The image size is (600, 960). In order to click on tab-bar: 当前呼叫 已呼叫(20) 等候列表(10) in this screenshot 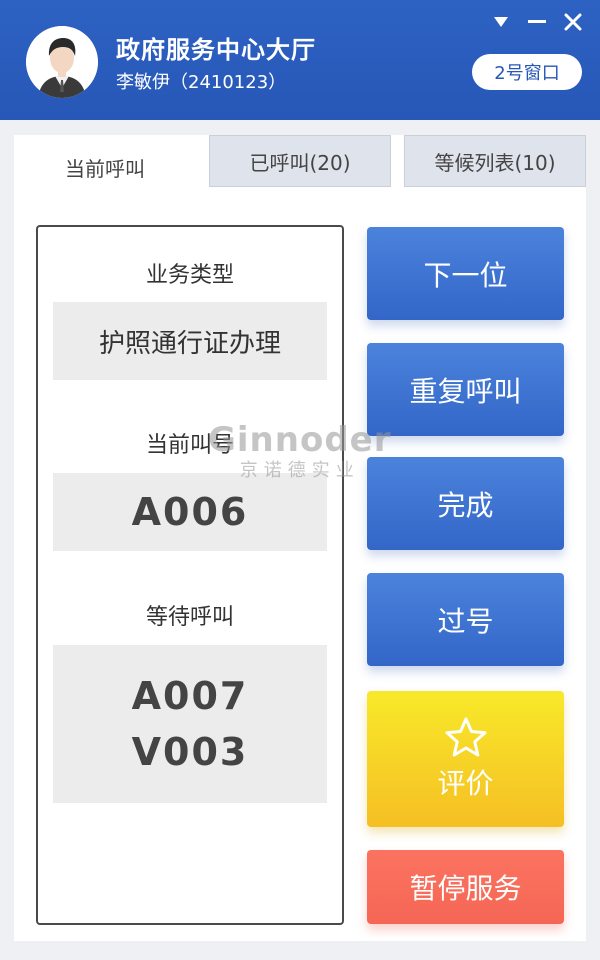, I will do `click(300, 167)`.